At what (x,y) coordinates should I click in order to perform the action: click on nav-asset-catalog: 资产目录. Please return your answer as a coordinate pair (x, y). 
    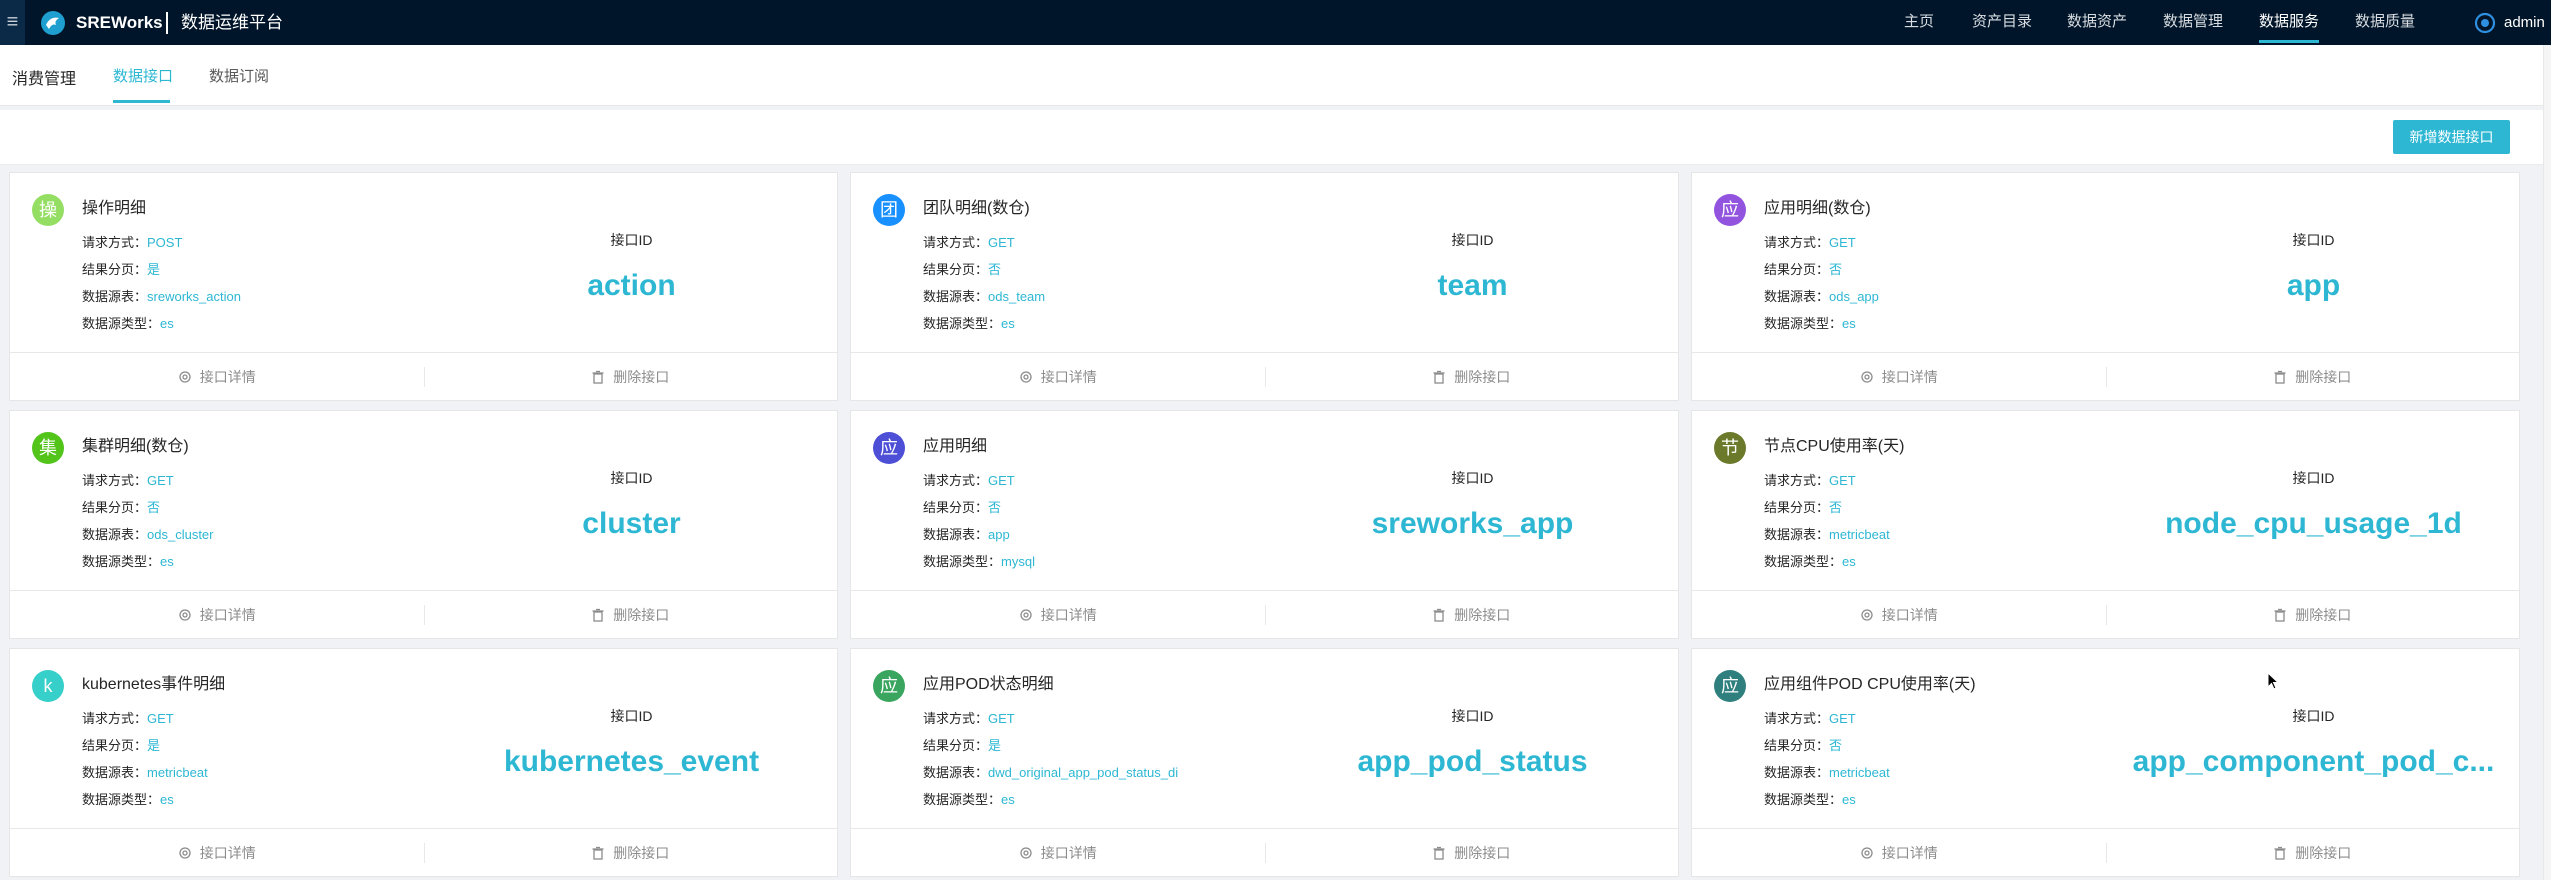
    Looking at the image, I should click on (2002, 22).